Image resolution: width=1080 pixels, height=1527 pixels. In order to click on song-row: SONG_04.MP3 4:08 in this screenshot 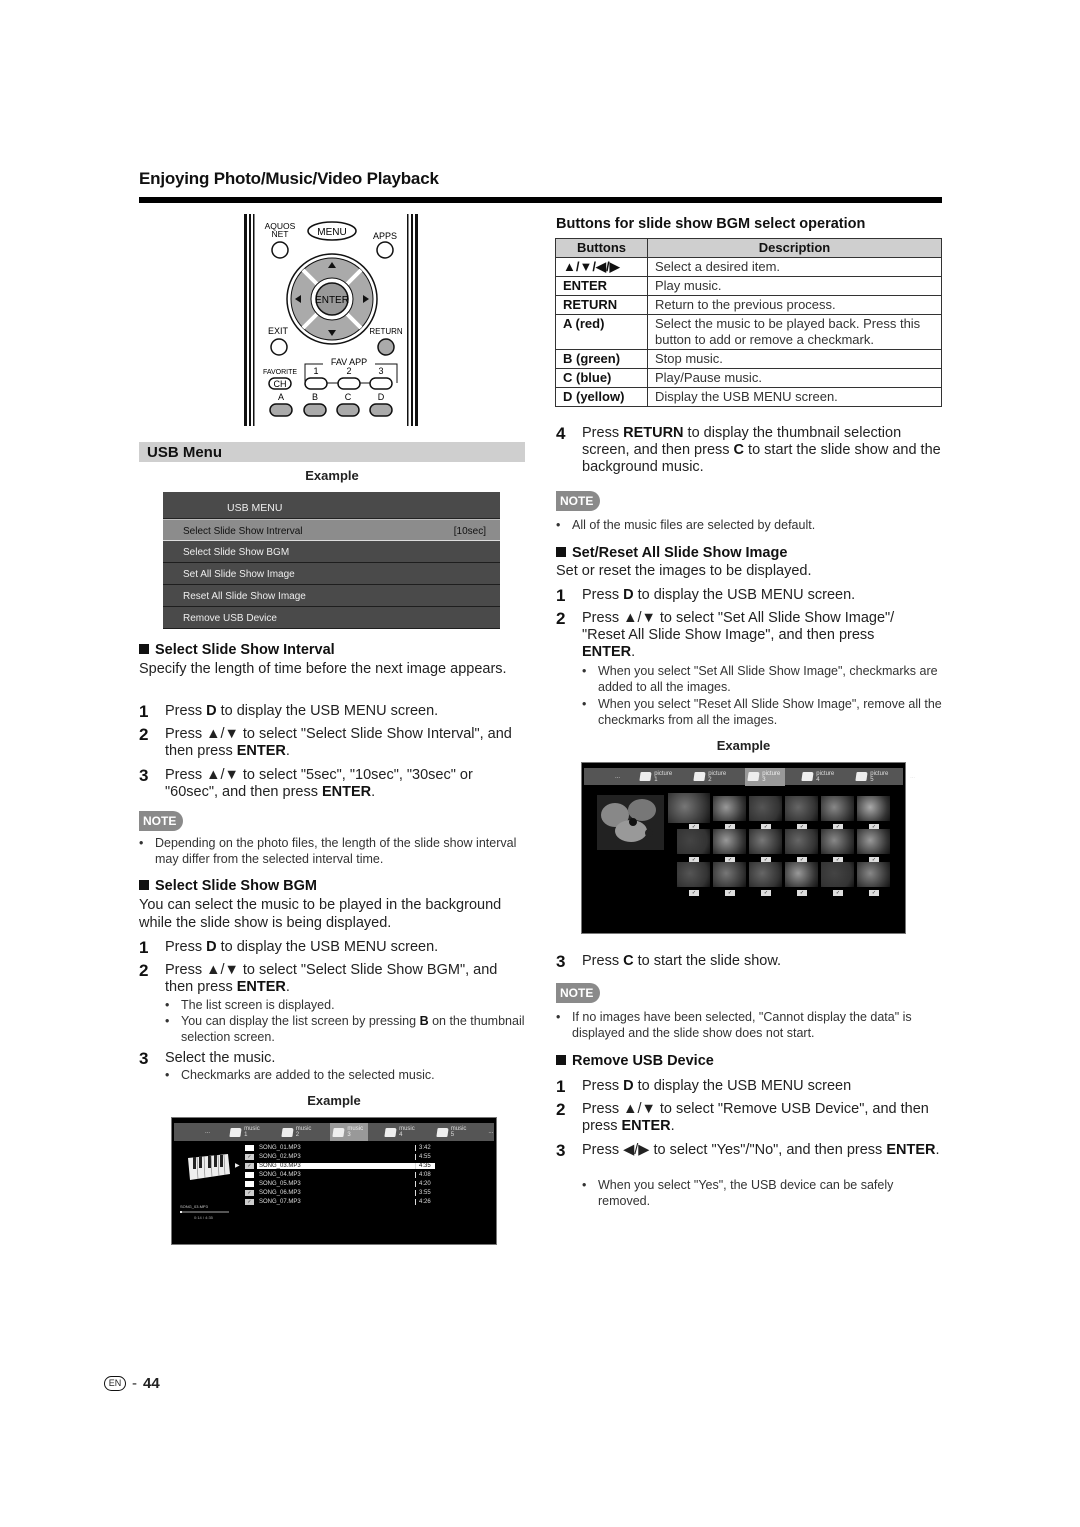, I will do `click(340, 1174)`.